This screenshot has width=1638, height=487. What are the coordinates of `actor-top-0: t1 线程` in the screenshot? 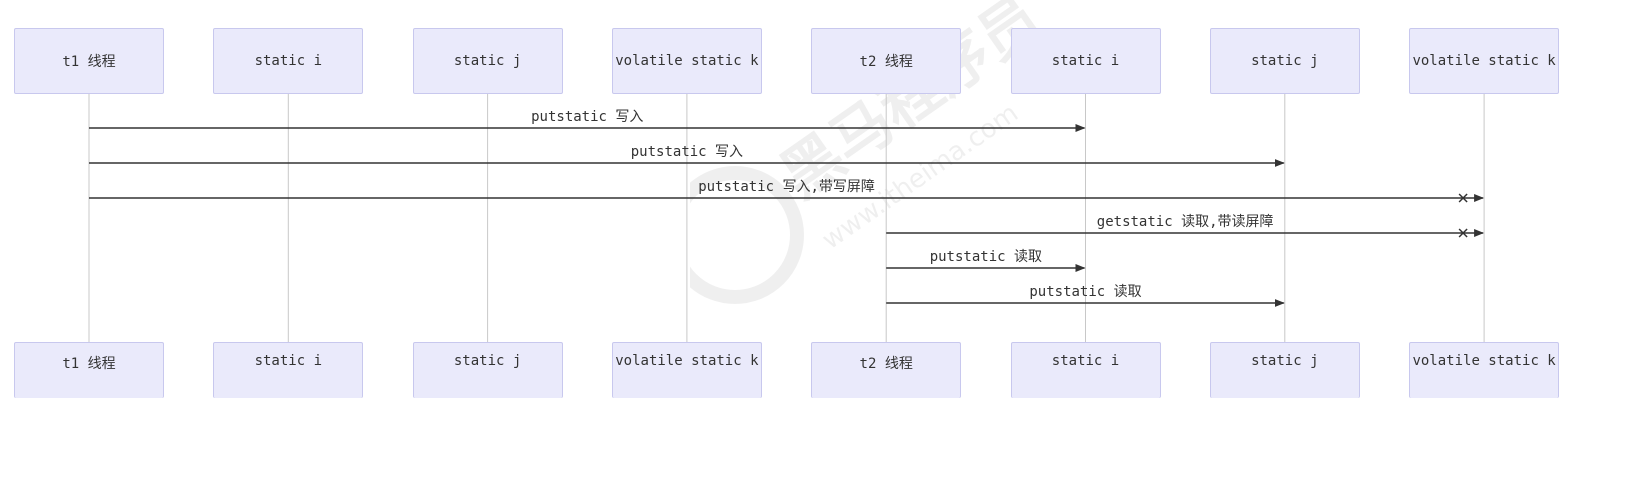 It's located at (89, 61).